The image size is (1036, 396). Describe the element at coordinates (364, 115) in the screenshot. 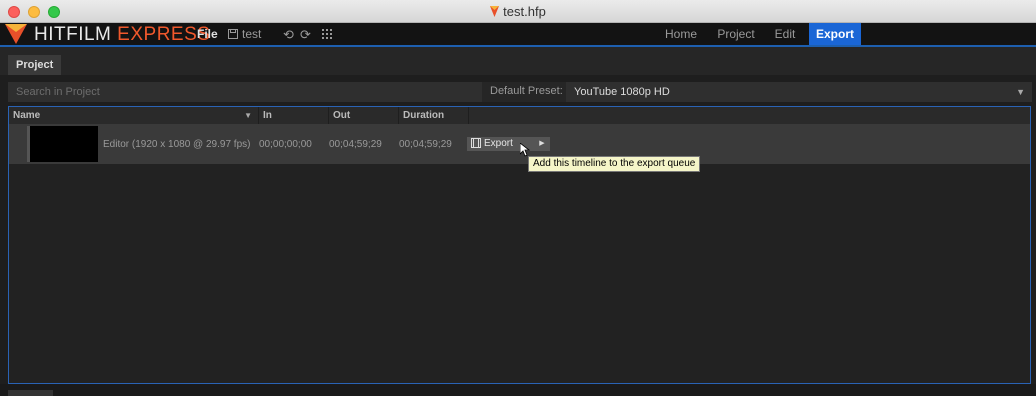

I see `column-header-out: Out` at that location.